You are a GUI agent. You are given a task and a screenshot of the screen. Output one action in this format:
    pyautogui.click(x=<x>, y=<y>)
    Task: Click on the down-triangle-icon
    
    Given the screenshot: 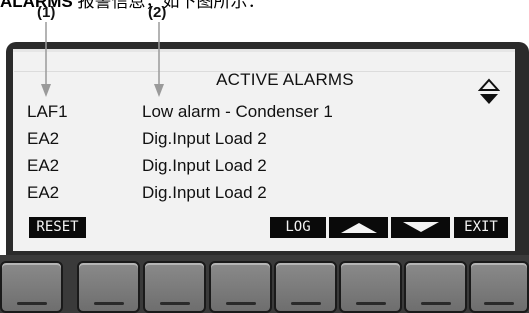 What is the action you would take?
    pyautogui.click(x=420, y=227)
    